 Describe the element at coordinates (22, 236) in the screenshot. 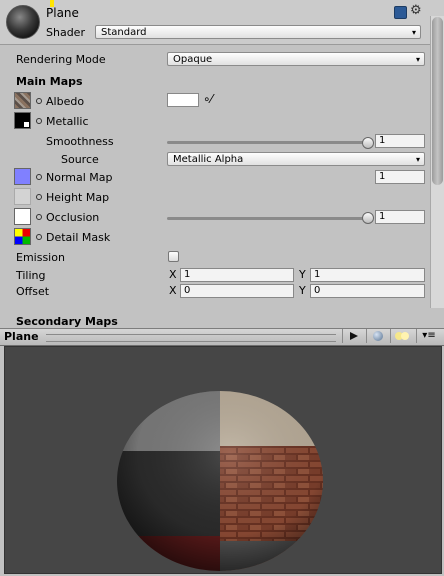

I see `detail-mask-texture-slot` at that location.